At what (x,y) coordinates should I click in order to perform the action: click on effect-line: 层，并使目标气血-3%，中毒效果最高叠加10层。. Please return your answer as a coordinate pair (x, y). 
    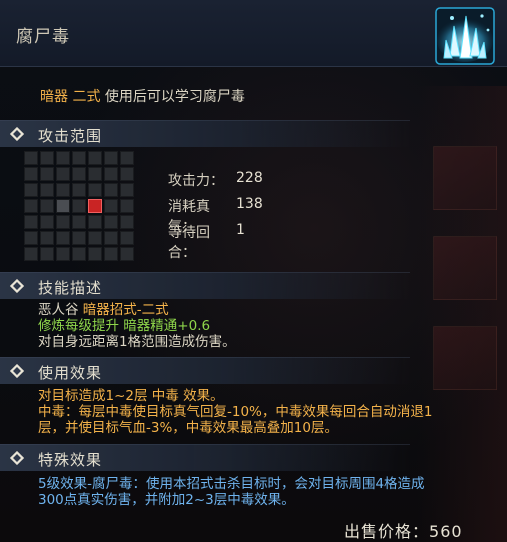
    Looking at the image, I should click on (188, 428).